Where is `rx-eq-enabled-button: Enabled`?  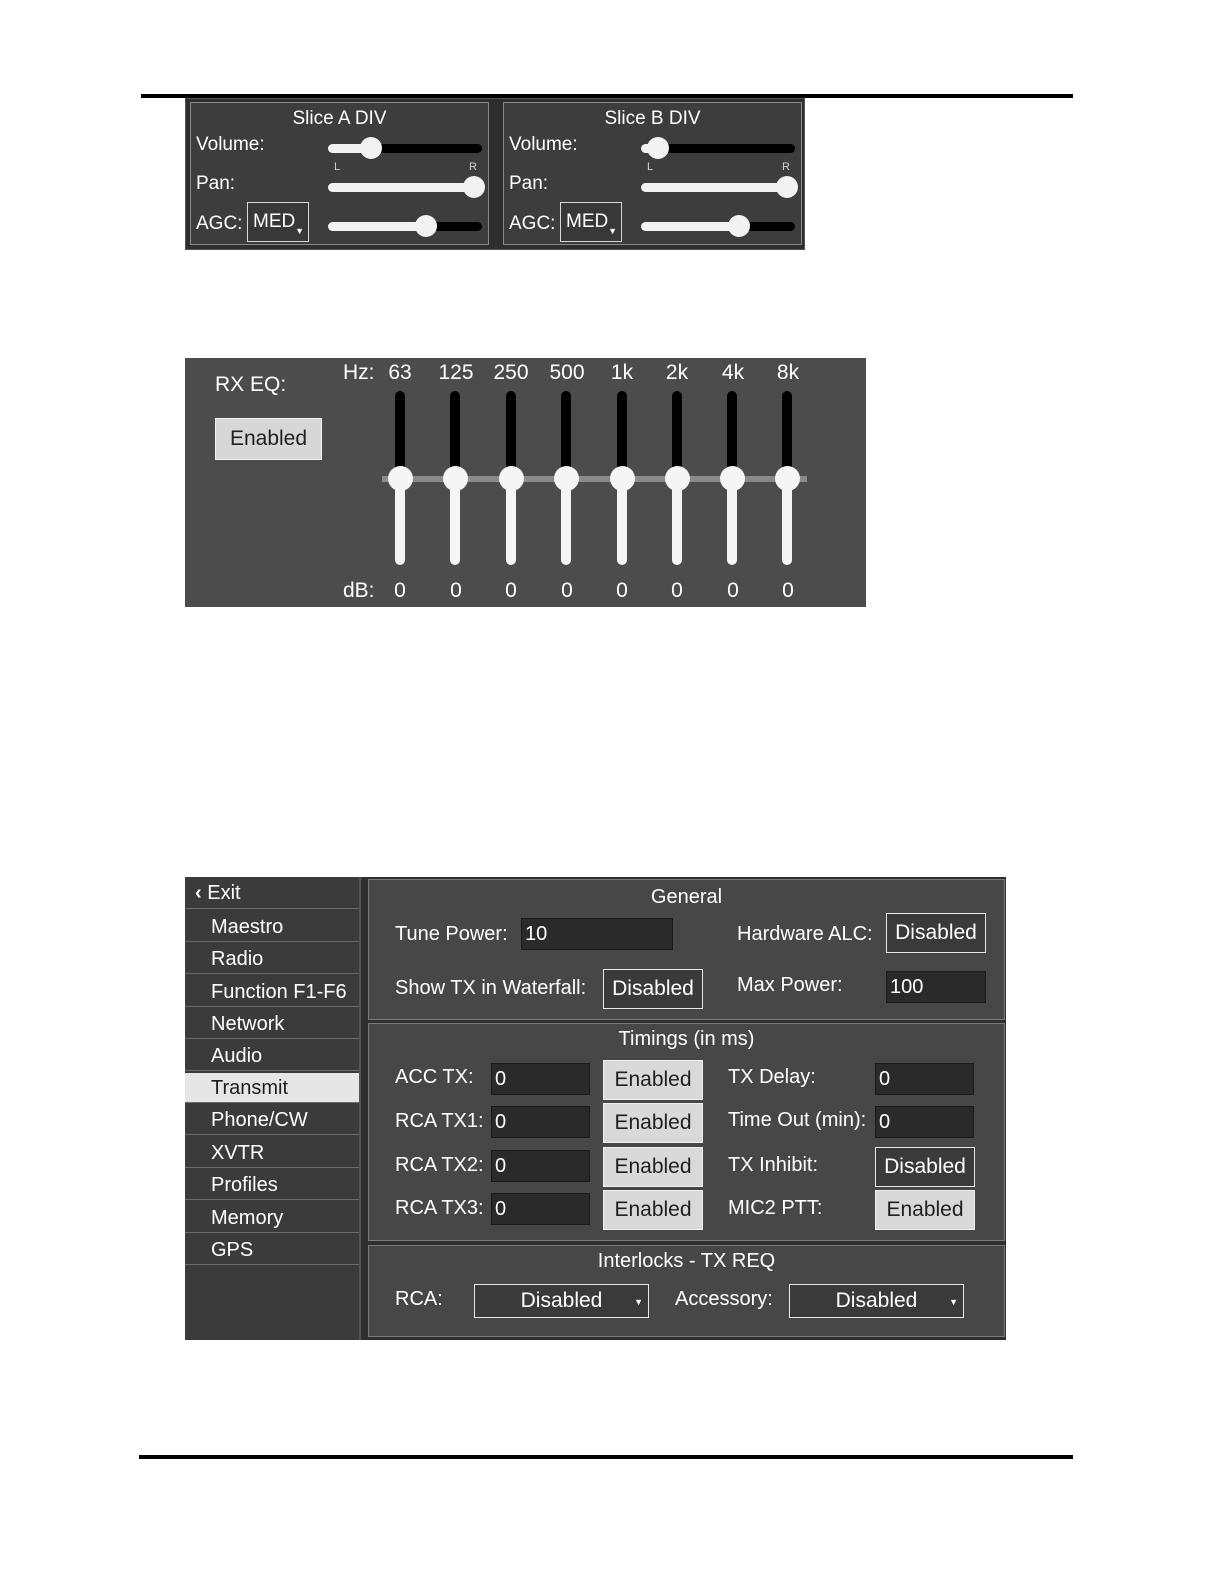 rx-eq-enabled-button: Enabled is located at coordinates (268, 439).